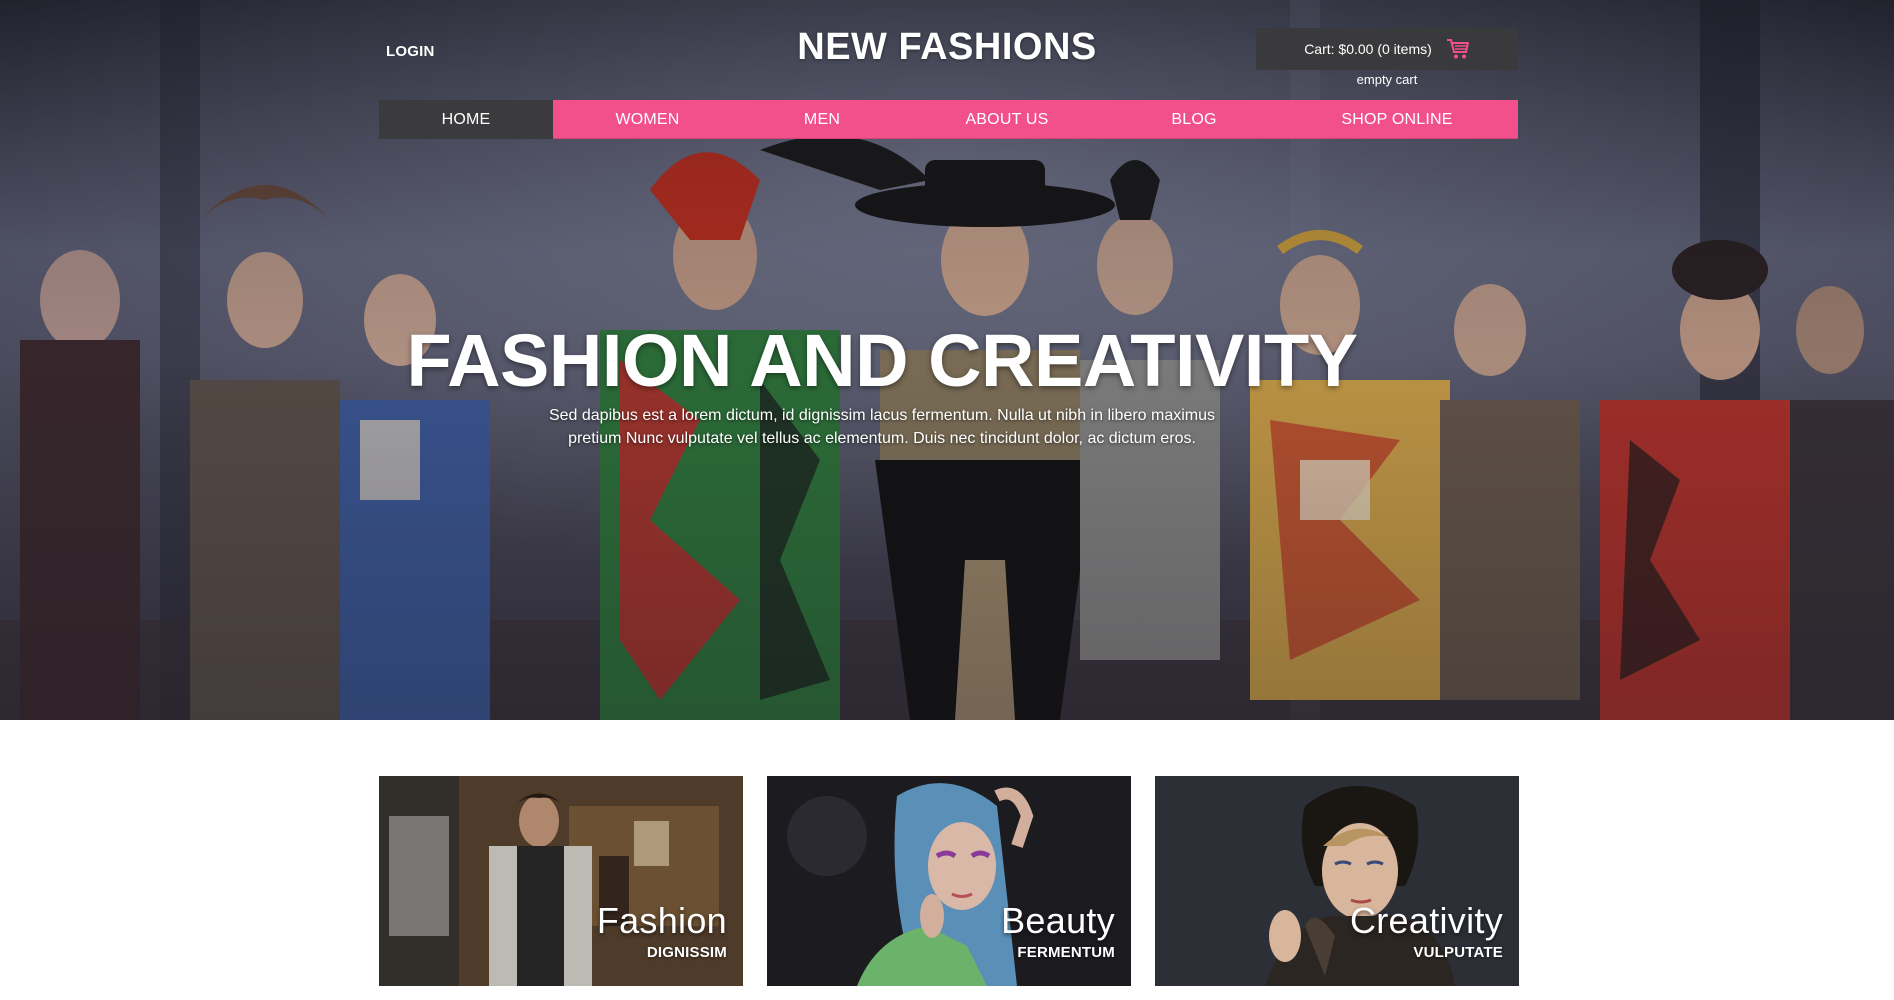  What do you see at coordinates (1066, 952) in the screenshot?
I see `card-subtitle-beauty: FERMENTUM` at bounding box center [1066, 952].